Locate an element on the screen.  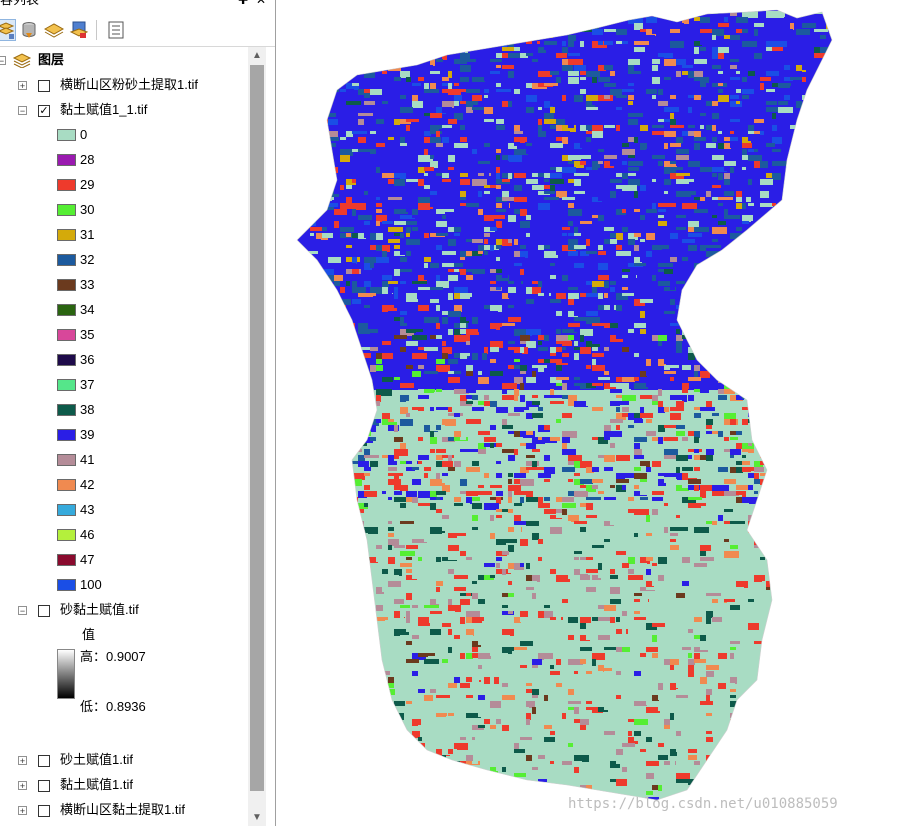
class-value: 39 is located at coordinates (87, 434).